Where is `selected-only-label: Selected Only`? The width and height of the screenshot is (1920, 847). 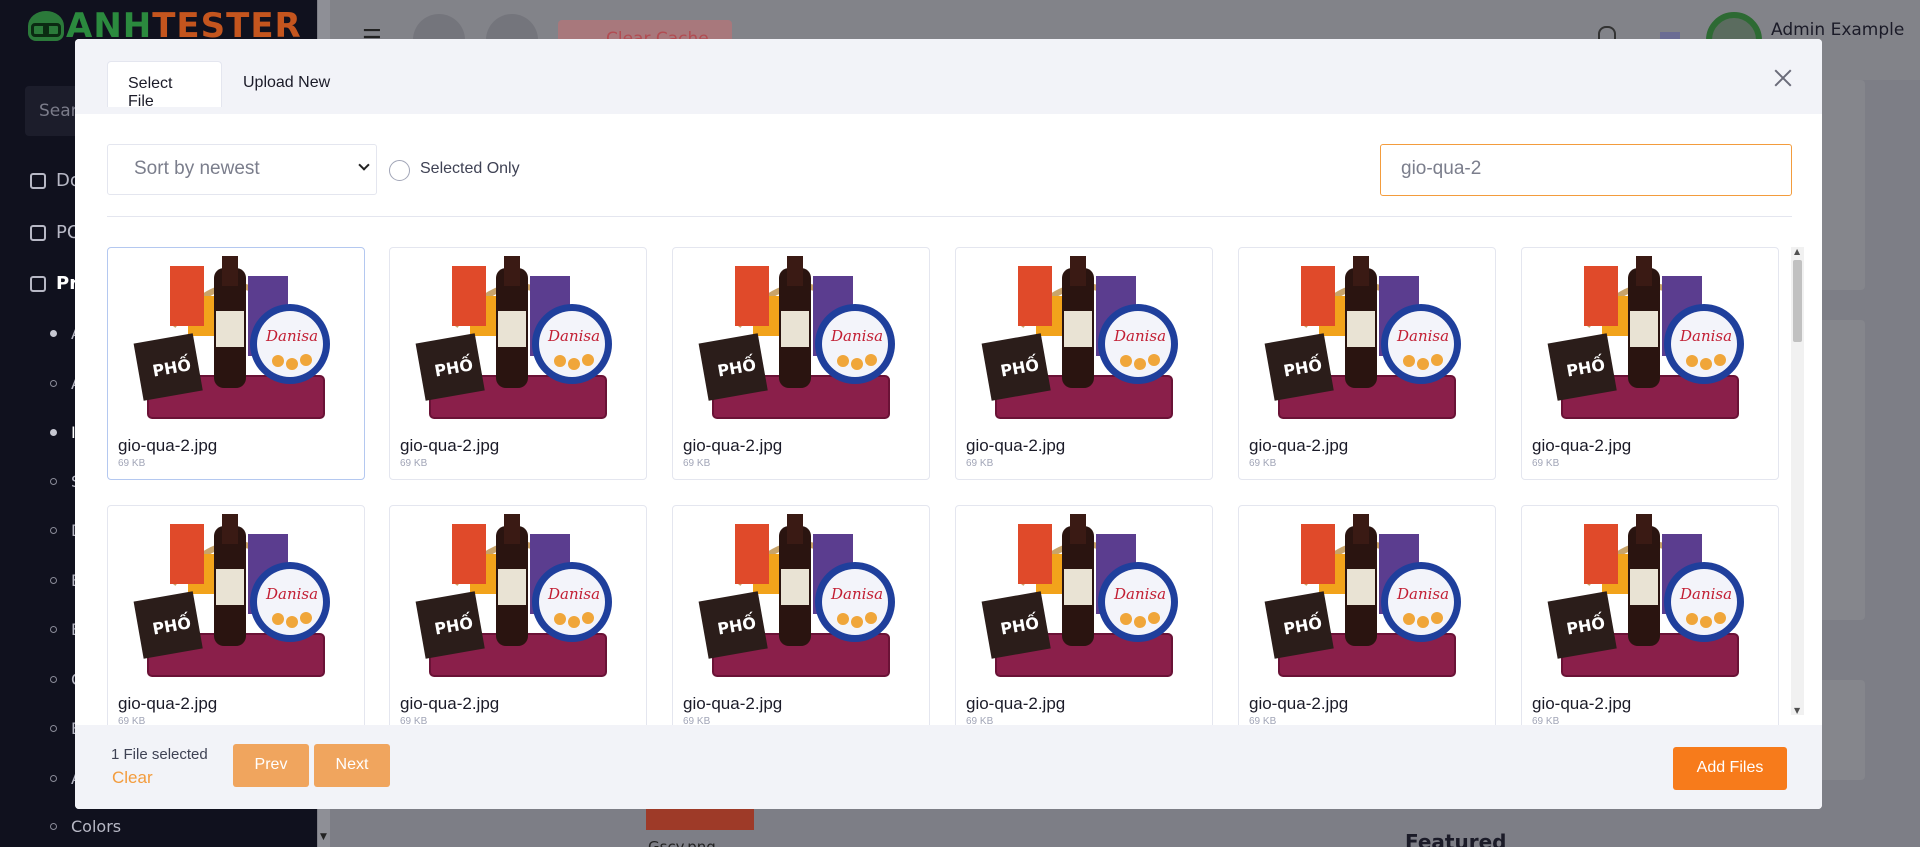 selected-only-label: Selected Only is located at coordinates (470, 168).